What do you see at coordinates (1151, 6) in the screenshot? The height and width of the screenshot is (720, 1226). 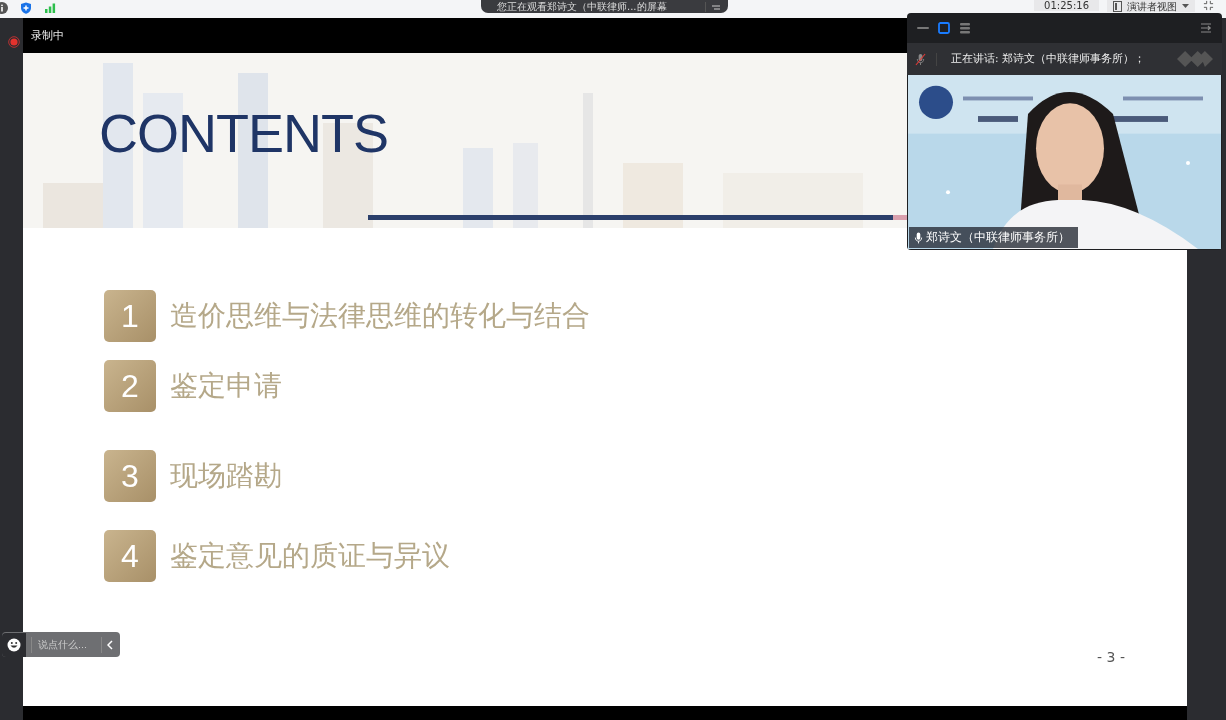 I see `view-menu: 演讲者视图` at bounding box center [1151, 6].